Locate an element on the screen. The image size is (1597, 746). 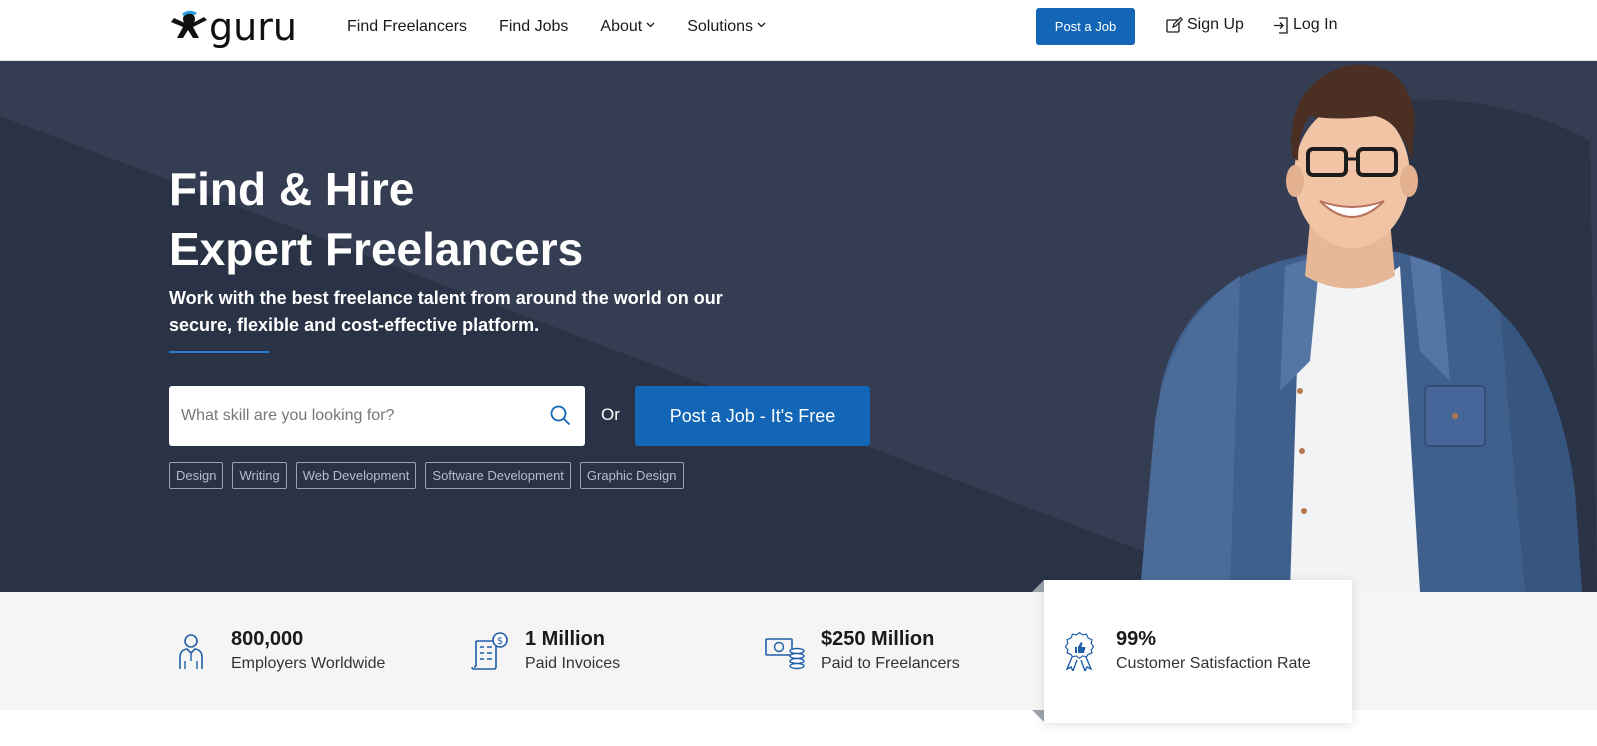
skill-search-box is located at coordinates (377, 416).